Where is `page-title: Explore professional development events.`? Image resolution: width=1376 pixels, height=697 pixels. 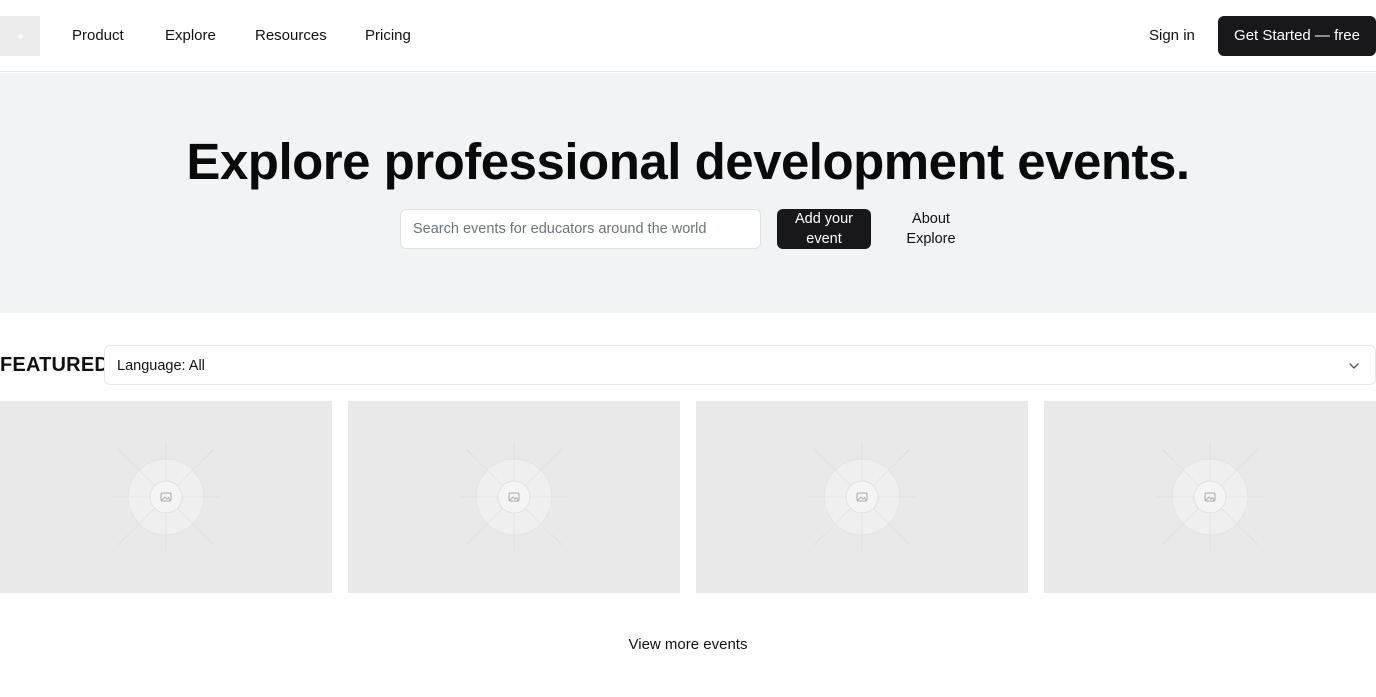 page-title: Explore professional development events. is located at coordinates (688, 161).